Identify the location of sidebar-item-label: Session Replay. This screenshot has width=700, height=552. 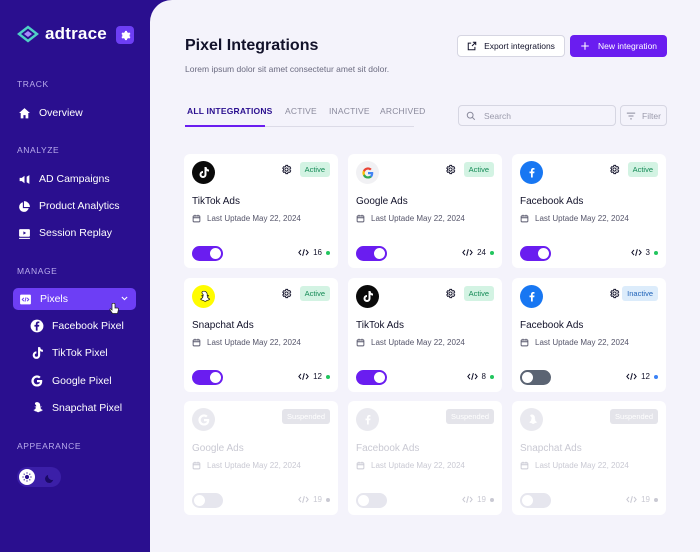
(75, 233).